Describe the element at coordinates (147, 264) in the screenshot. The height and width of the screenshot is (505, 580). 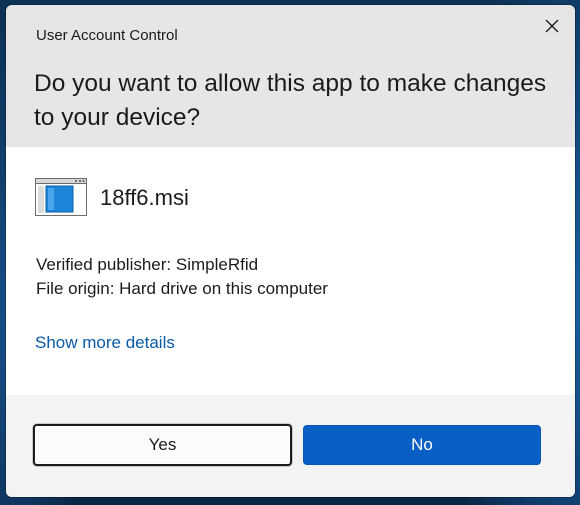
I see `verified-publisher: Verified publisher: SimpleRfid` at that location.